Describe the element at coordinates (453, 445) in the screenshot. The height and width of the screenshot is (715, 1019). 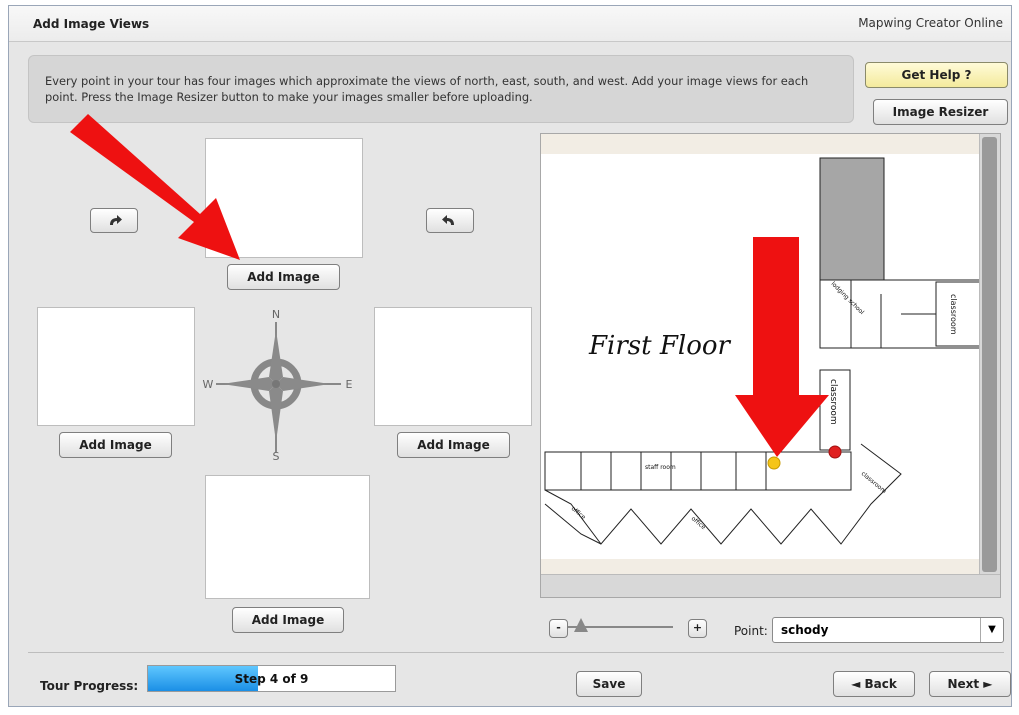
I see `add-east-image-button: Add Image` at that location.